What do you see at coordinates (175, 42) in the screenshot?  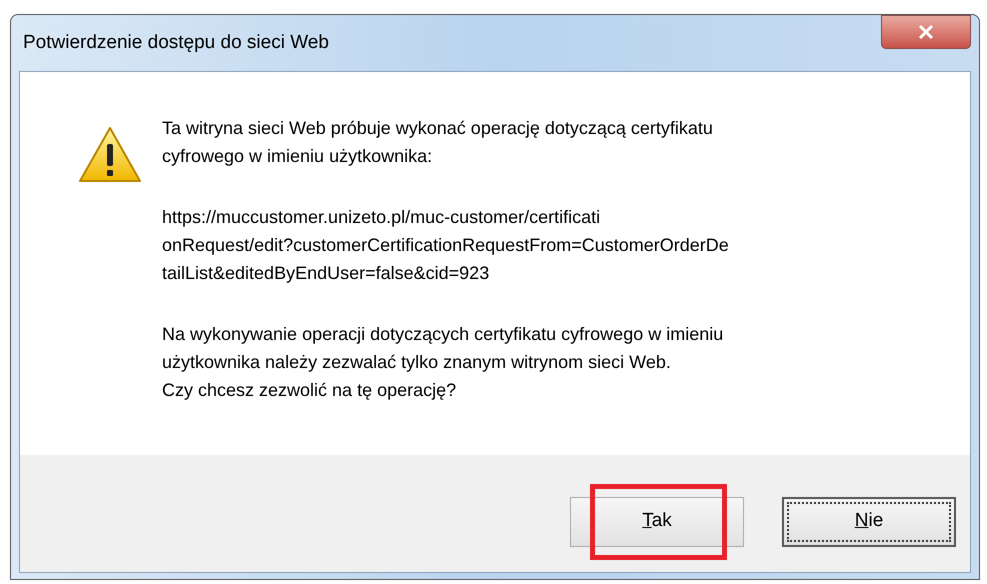 I see `window-title: Potwierdzenie dostępu do sieci Web` at bounding box center [175, 42].